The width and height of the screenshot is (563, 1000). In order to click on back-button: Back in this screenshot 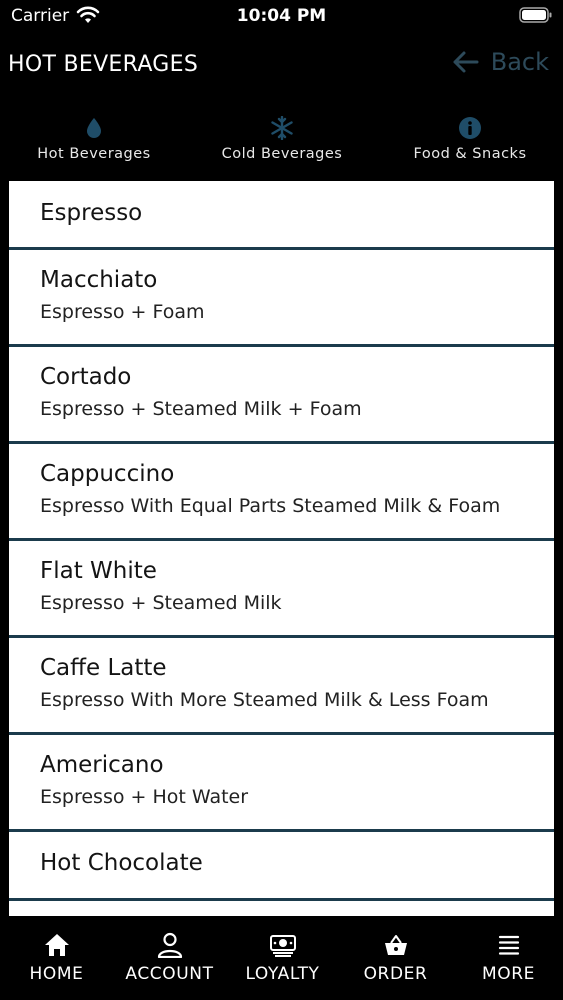, I will do `click(500, 62)`.